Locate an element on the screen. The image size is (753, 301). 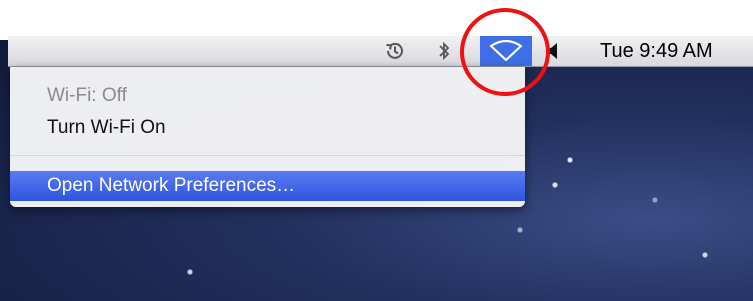
menu-bar: Tue 9:49 AM is located at coordinates (380, 51).